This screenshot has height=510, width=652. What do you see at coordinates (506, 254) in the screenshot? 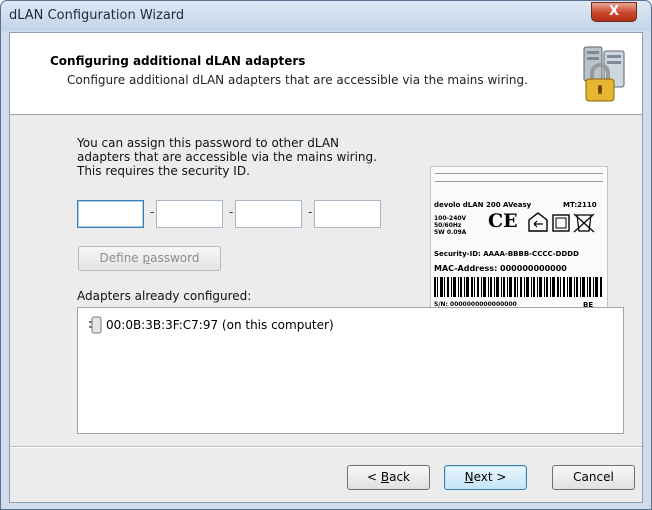
I see `label-security-id: Security-ID: AAAA-BBBB-CCCC-DDDD` at bounding box center [506, 254].